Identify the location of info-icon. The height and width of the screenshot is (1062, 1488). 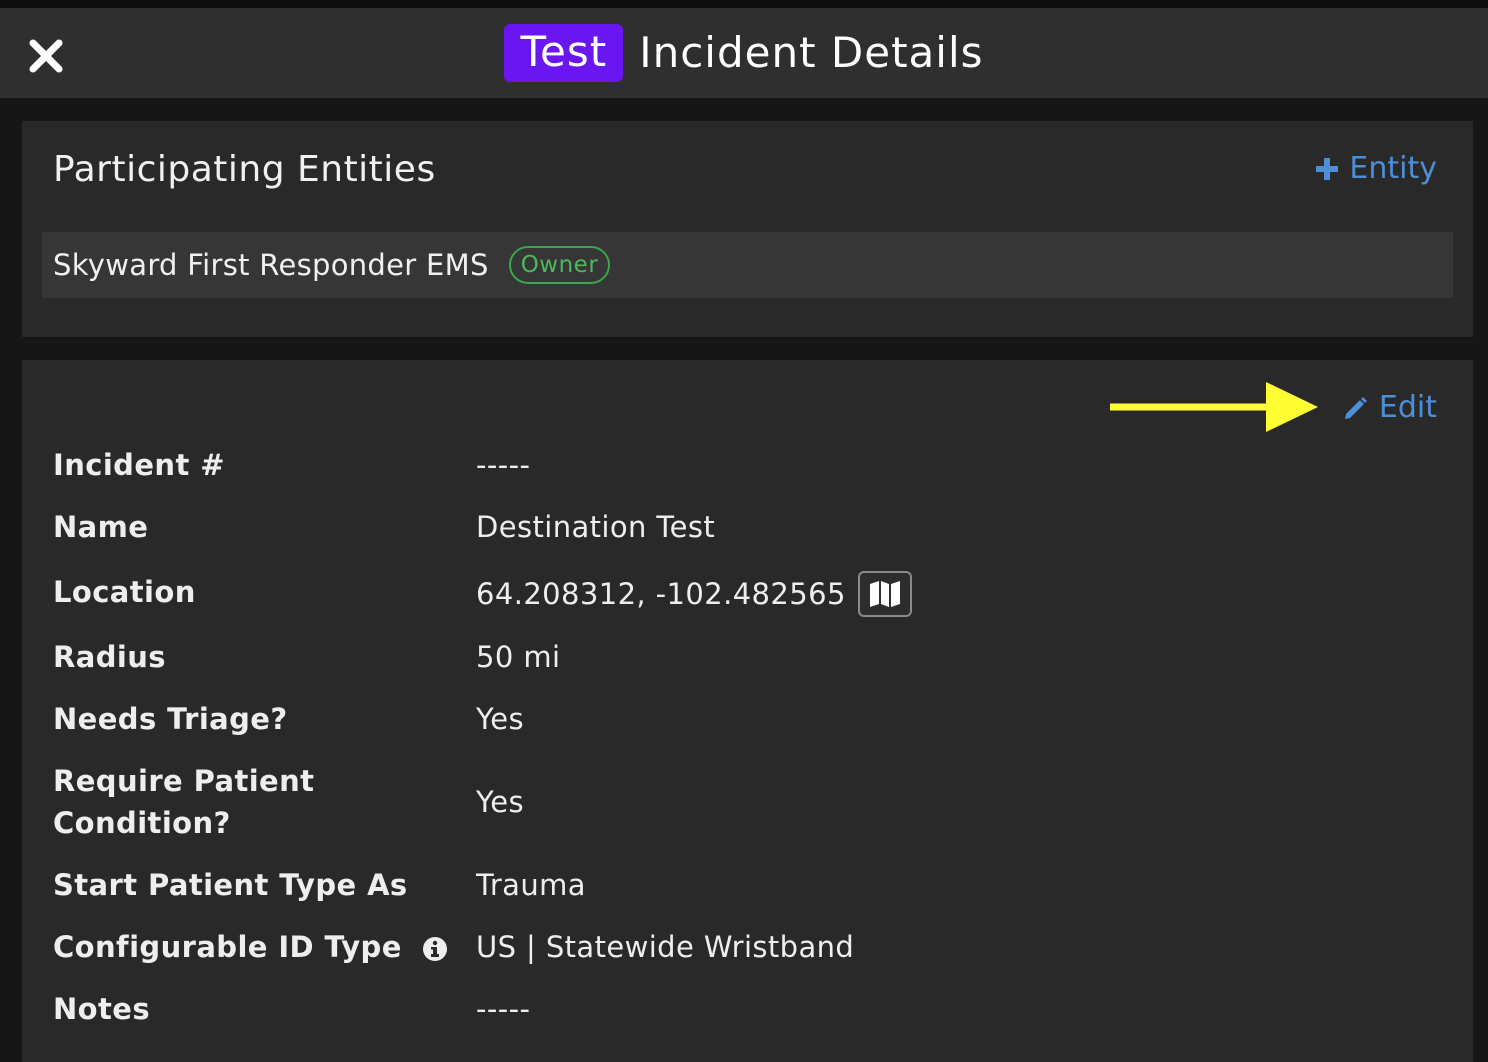
(435, 949).